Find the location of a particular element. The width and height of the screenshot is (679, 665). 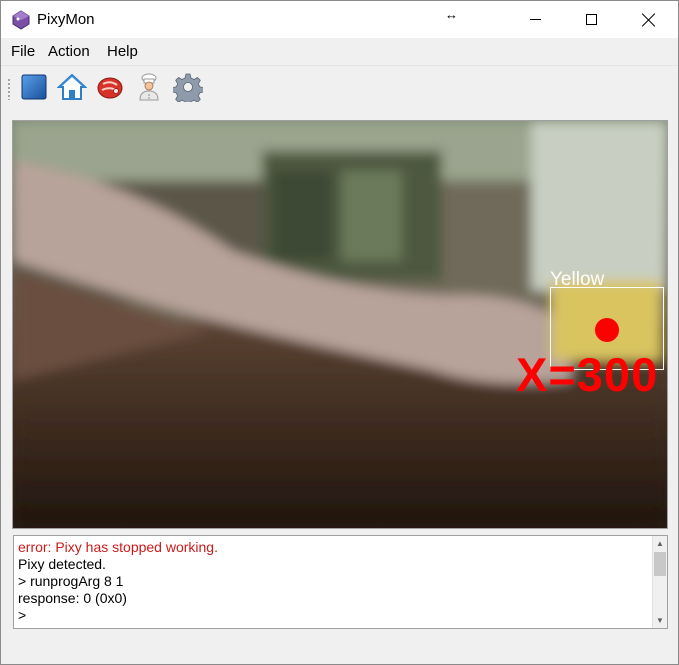

maximize-icon is located at coordinates (591, 19).